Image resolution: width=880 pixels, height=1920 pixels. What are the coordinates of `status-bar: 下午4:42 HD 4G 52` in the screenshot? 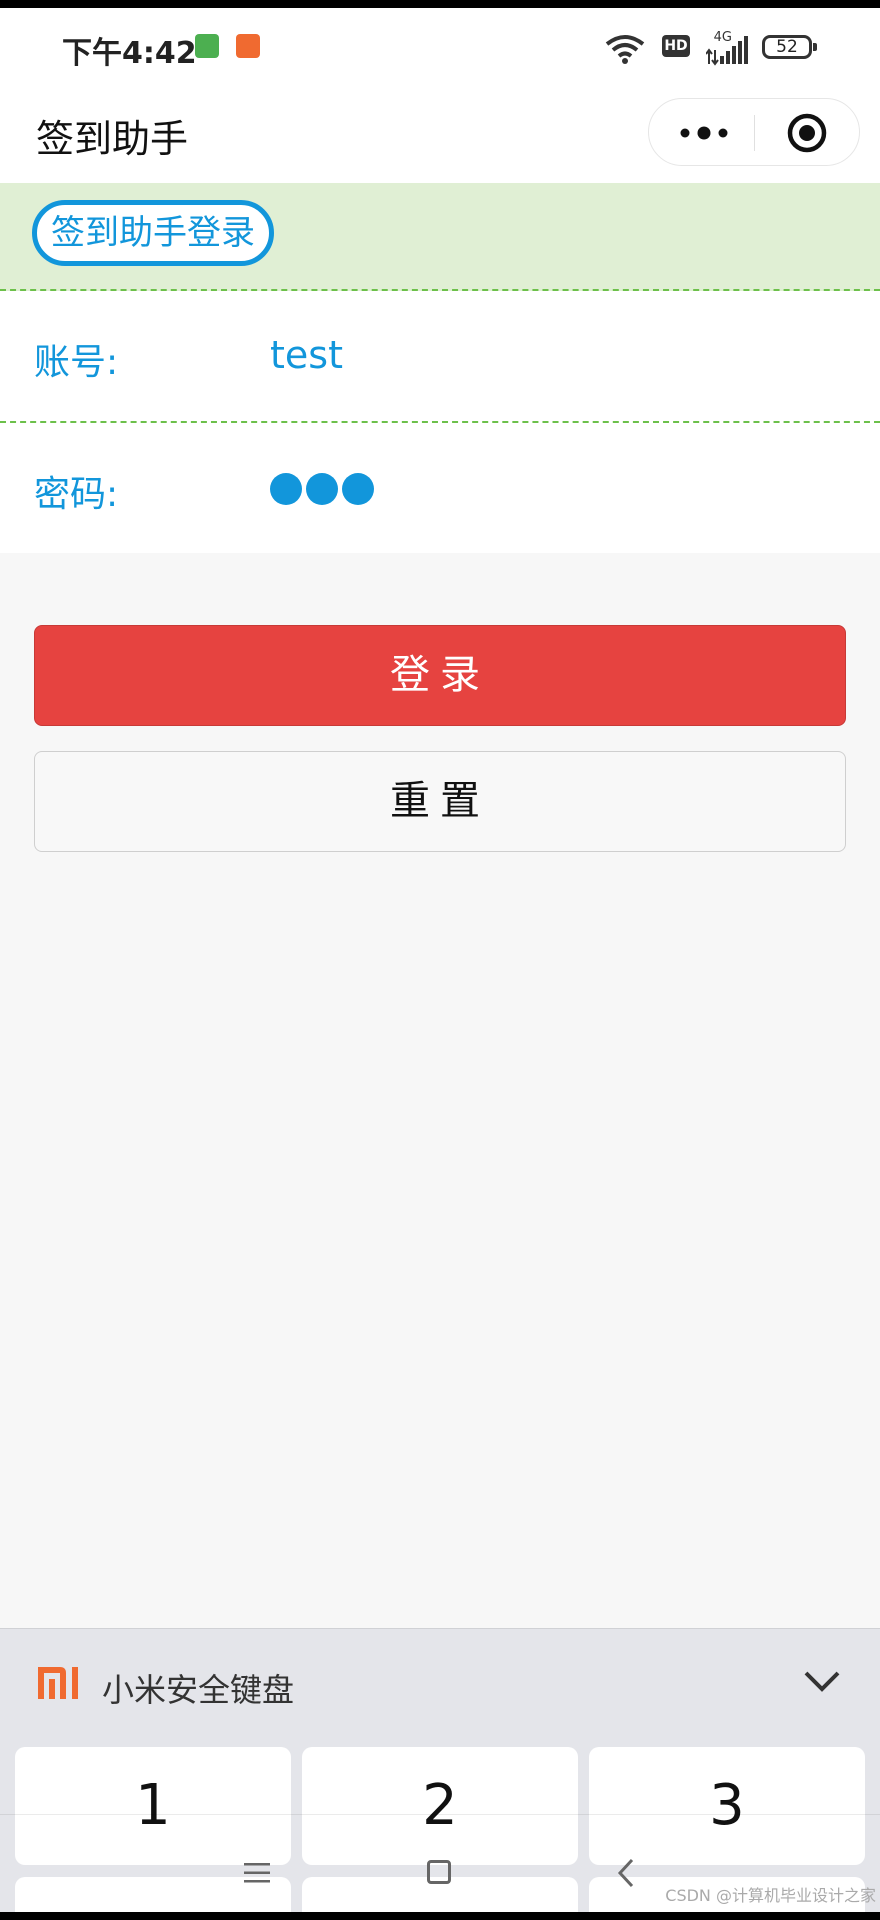 It's located at (440, 48).